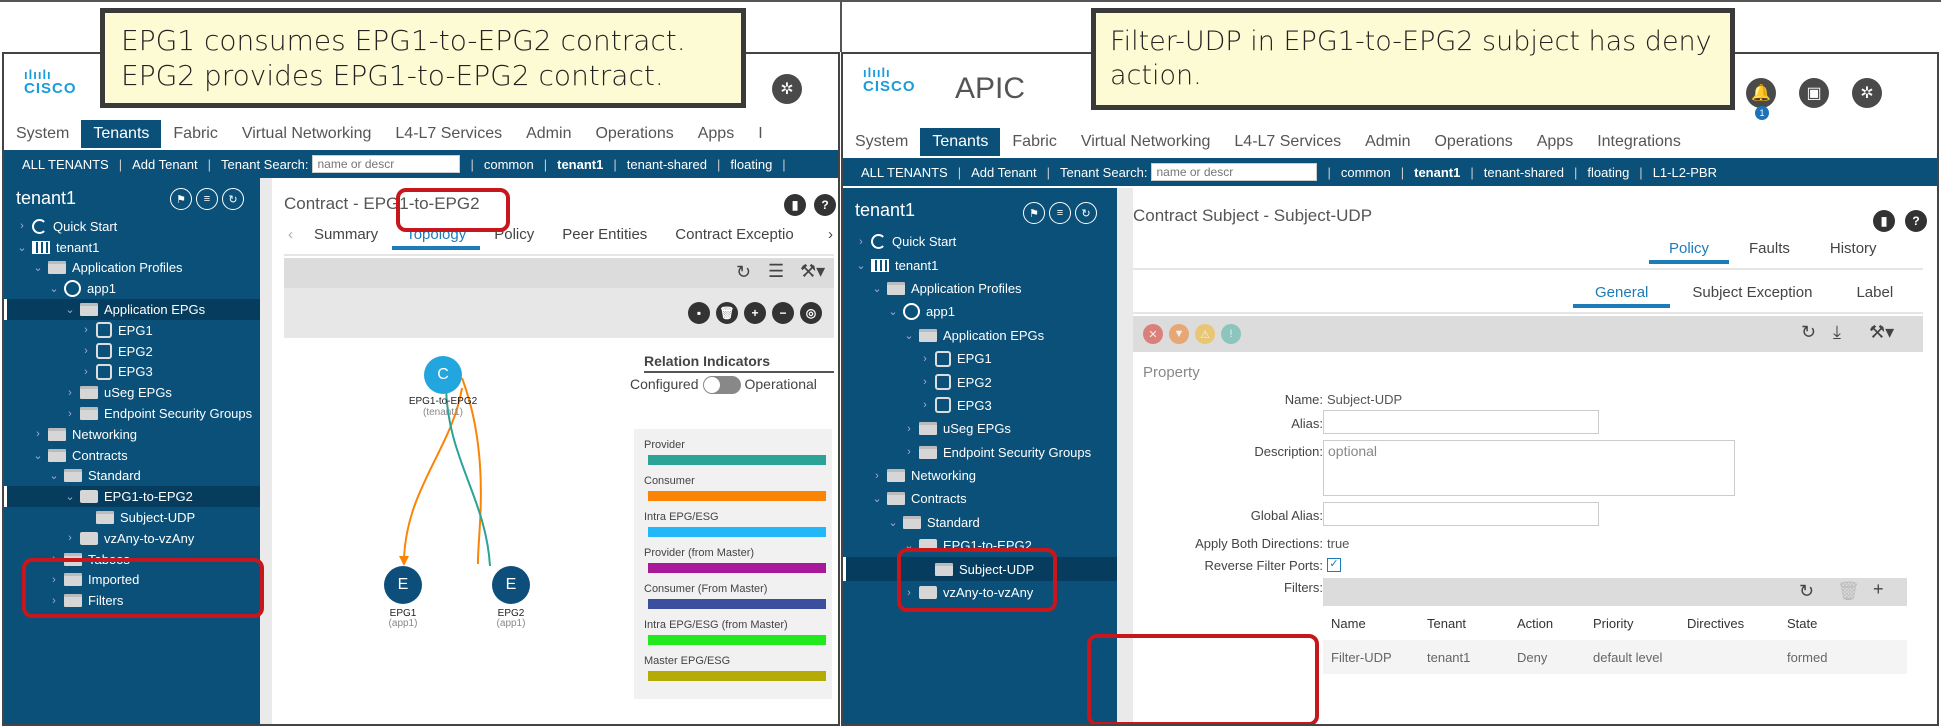  I want to click on notifications-bell-icon: 🔔, so click(1761, 93).